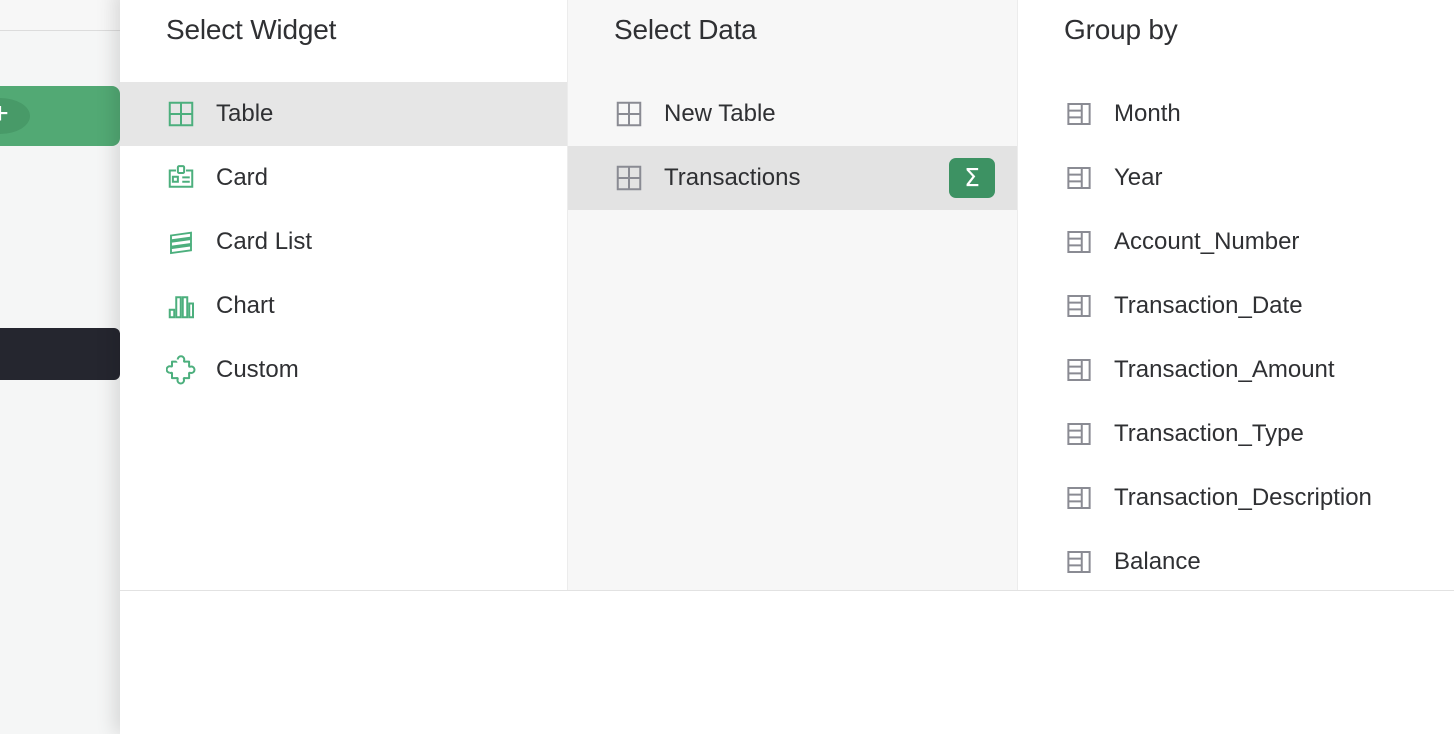 This screenshot has width=1454, height=734. What do you see at coordinates (180, 370) in the screenshot?
I see `puzzle-piece-icon` at bounding box center [180, 370].